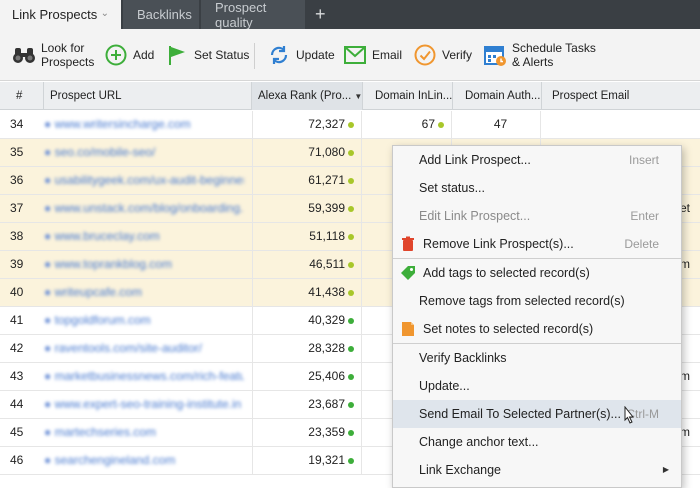 Image resolution: width=700 pixels, height=488 pixels. Describe the element at coordinates (17, 236) in the screenshot. I see `row-number: 38` at that location.